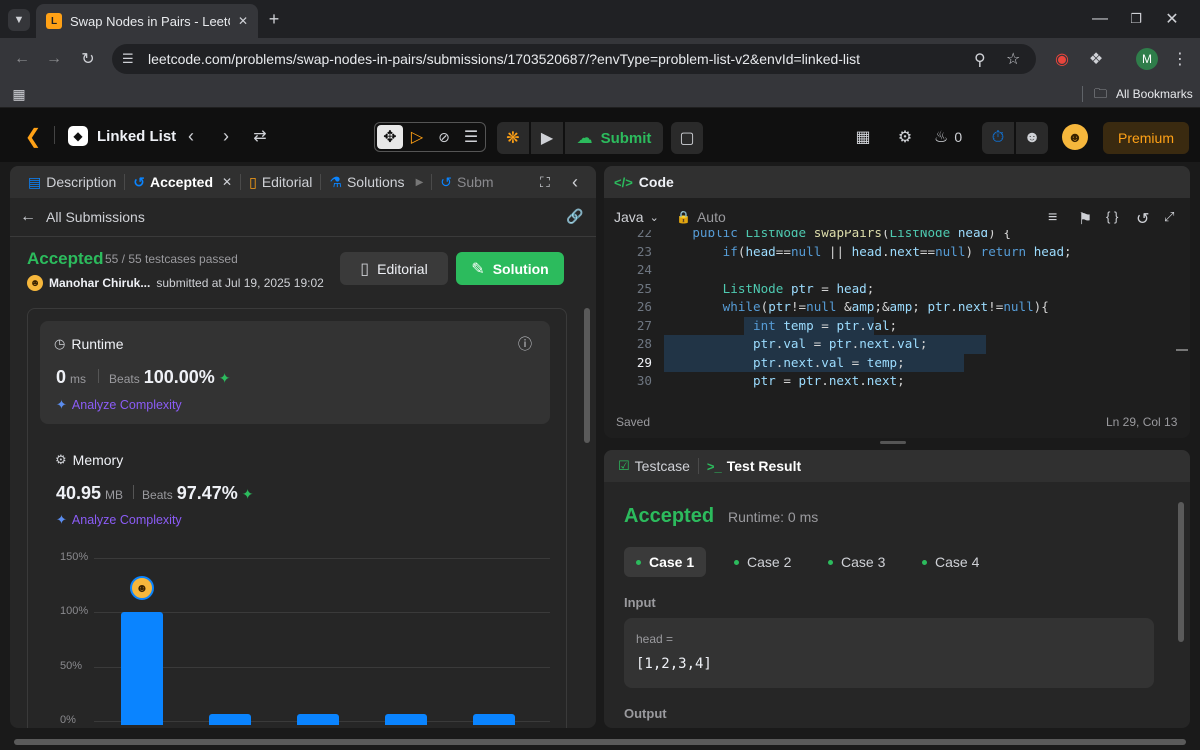 The image size is (1200, 750). Describe the element at coordinates (119, 520) in the screenshot. I see `analyze-complexity-memory: ✦ Analyze Complexity` at that location.